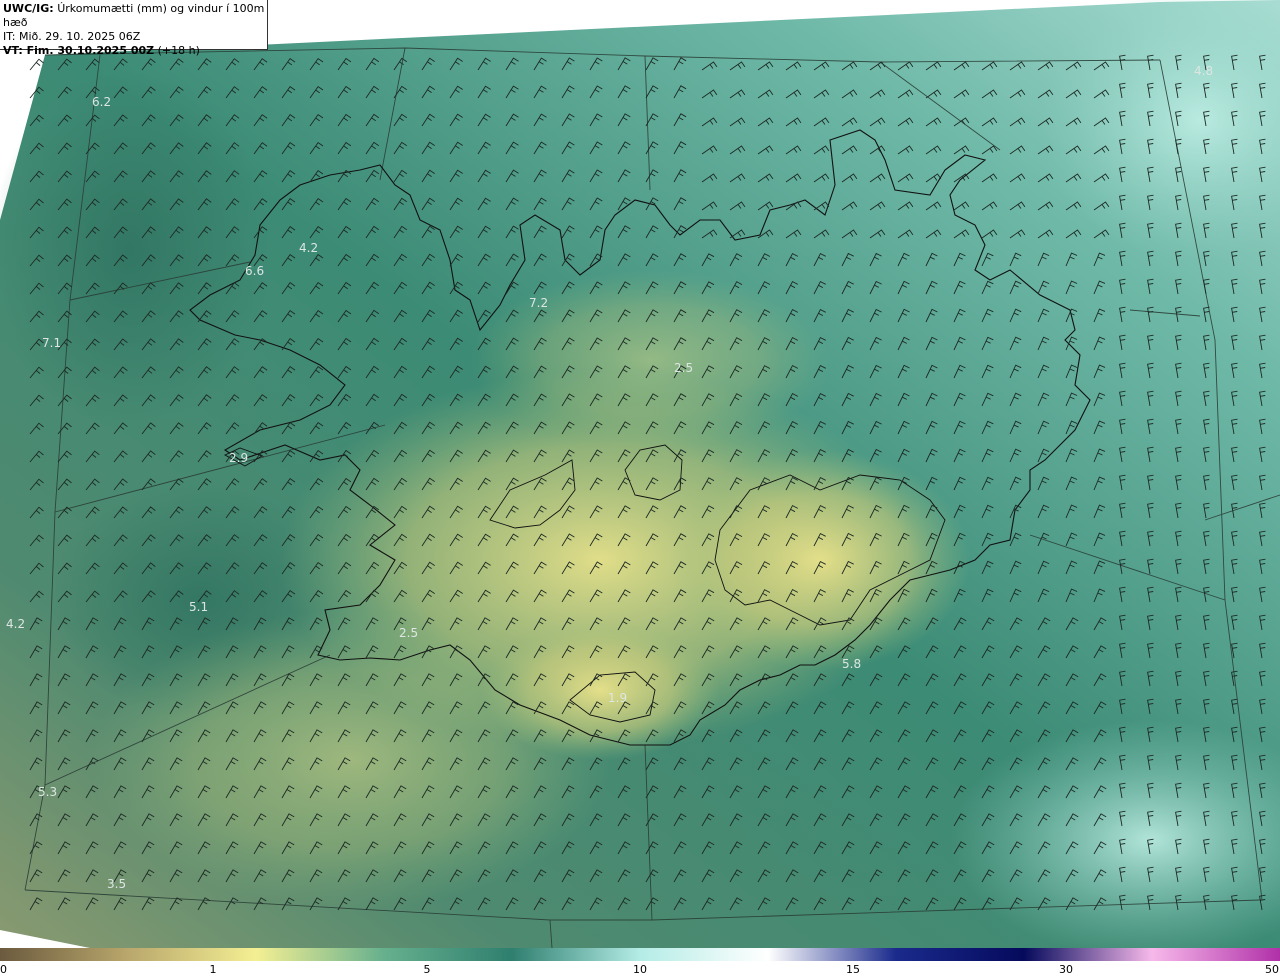 The height and width of the screenshot is (978, 1280). What do you see at coordinates (116, 884) in the screenshot?
I see `value-label: 3.5` at bounding box center [116, 884].